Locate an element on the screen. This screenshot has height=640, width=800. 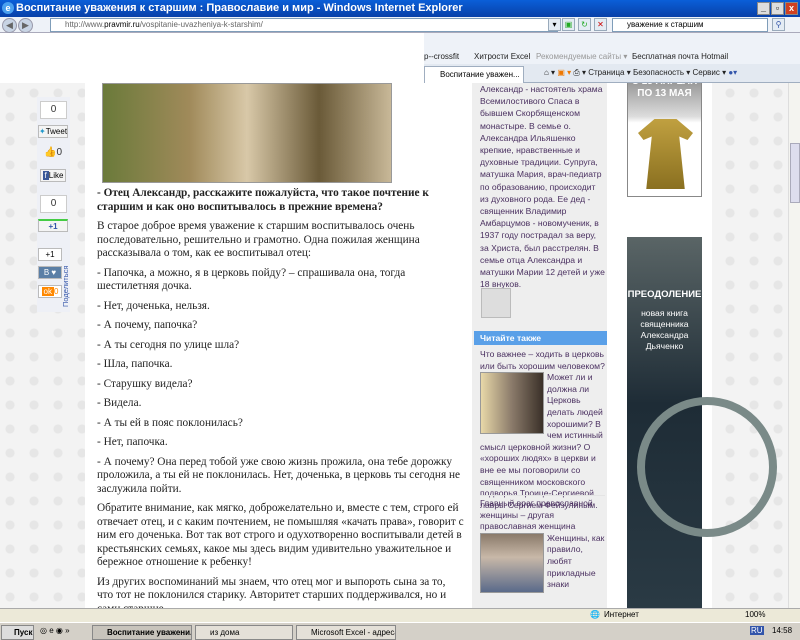
task-folder: из дома is located at coordinates (244, 632).